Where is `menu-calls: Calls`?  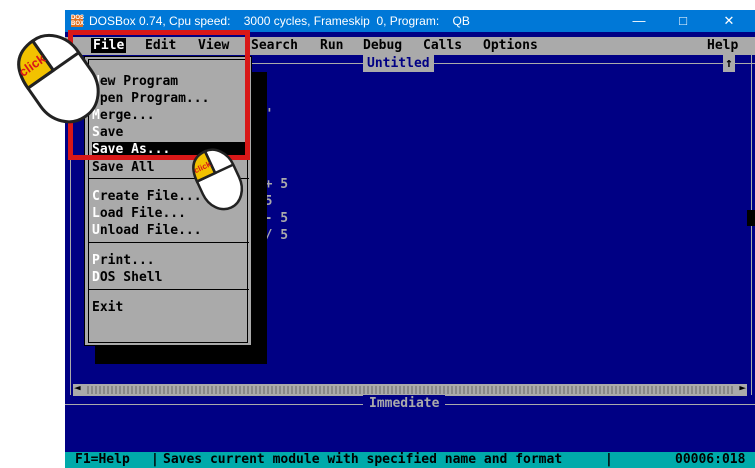 menu-calls: Calls is located at coordinates (442, 45).